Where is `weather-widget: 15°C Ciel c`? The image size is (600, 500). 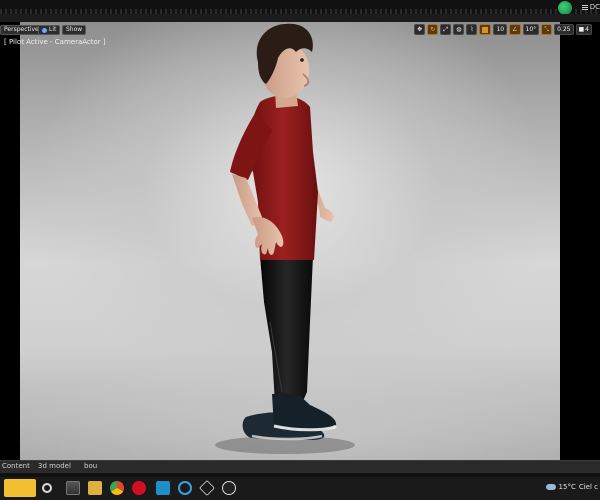
weather-widget: 15°C Ciel c is located at coordinates (571, 487).